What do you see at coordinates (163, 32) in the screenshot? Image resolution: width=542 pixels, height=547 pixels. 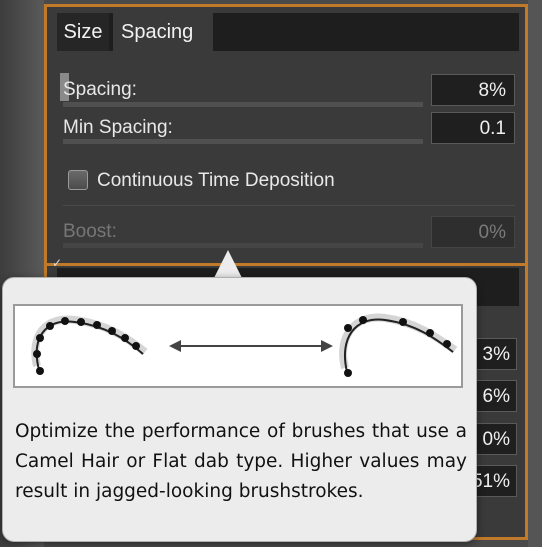 I see `tab-spacing: Spacing` at bounding box center [163, 32].